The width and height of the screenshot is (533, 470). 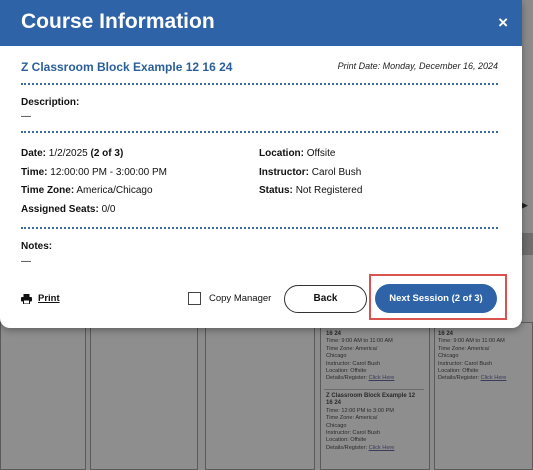 I want to click on status-row: Status: Not Registered, so click(x=310, y=190).